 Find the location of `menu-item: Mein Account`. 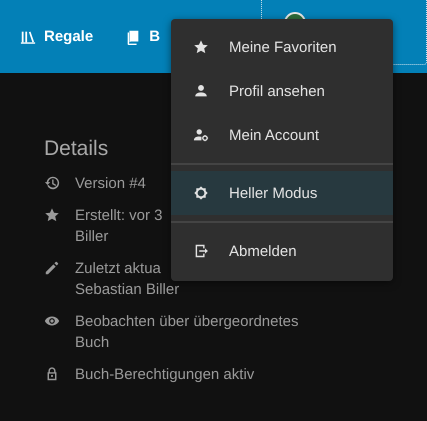

menu-item: Mein Account is located at coordinates (282, 135).